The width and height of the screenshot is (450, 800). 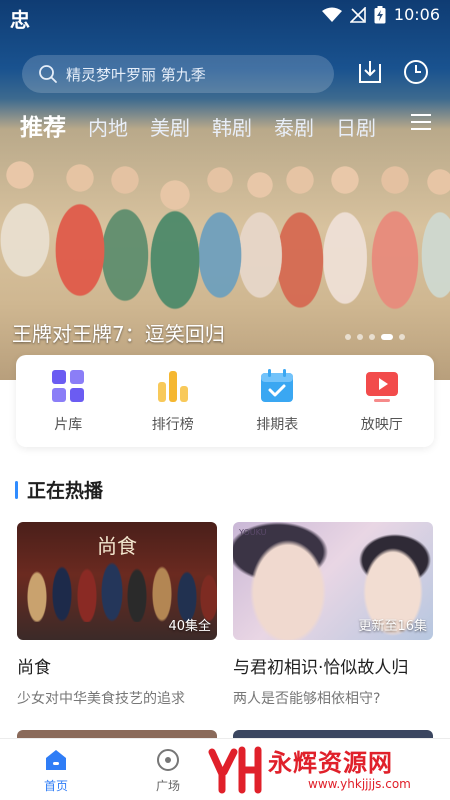 I want to click on watermark: 永辉资源网 www.yhkjjjjs.com, so click(x=328, y=770).